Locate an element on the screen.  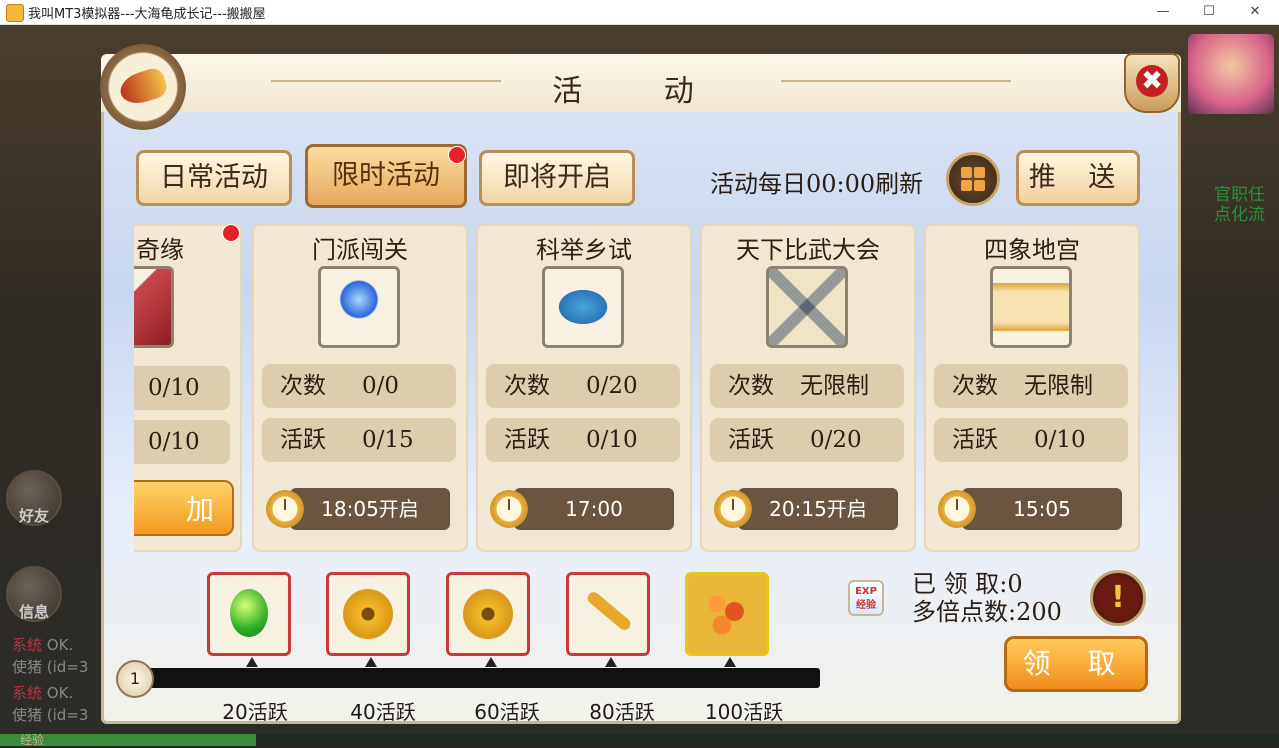
milestone-label: 20活跃 is located at coordinates (255, 712).